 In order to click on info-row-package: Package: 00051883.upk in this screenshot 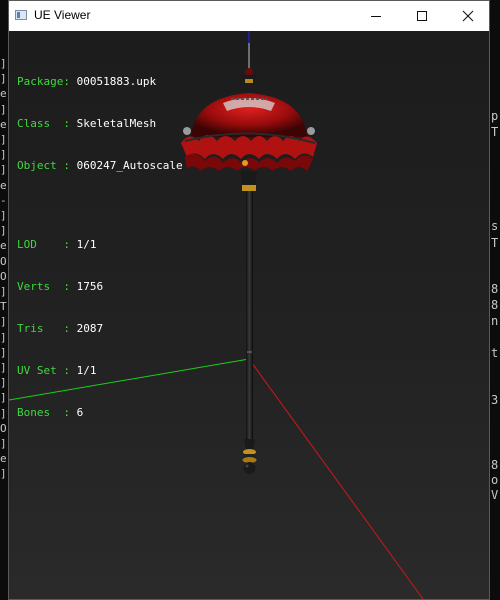, I will do `click(100, 82)`.